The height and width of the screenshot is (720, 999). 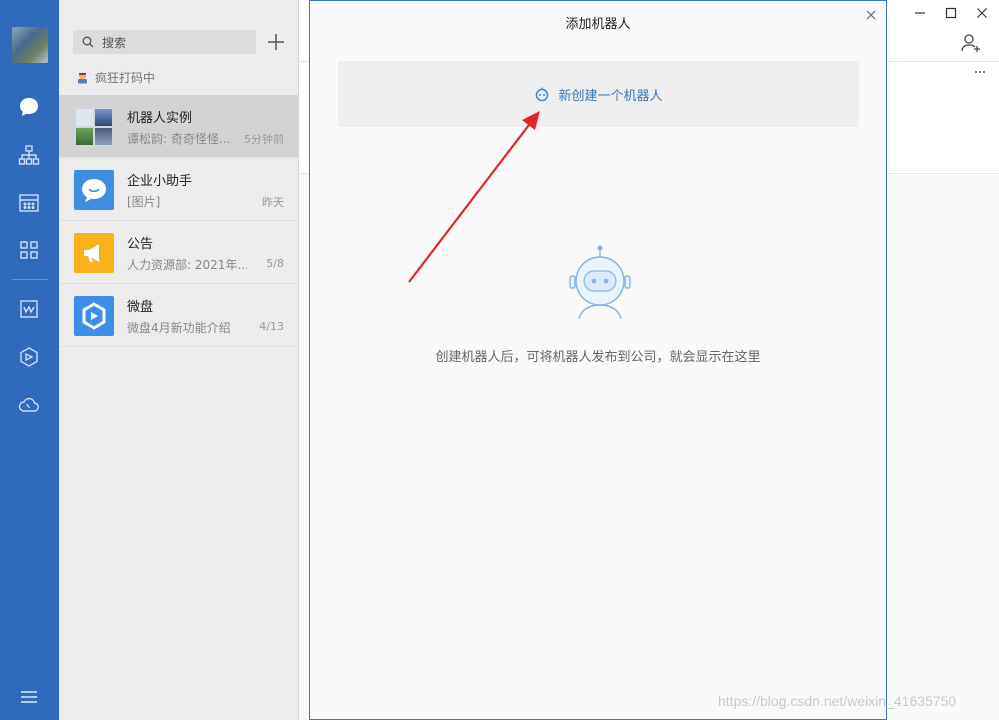 I want to click on chat-name: 公告, so click(x=140, y=244).